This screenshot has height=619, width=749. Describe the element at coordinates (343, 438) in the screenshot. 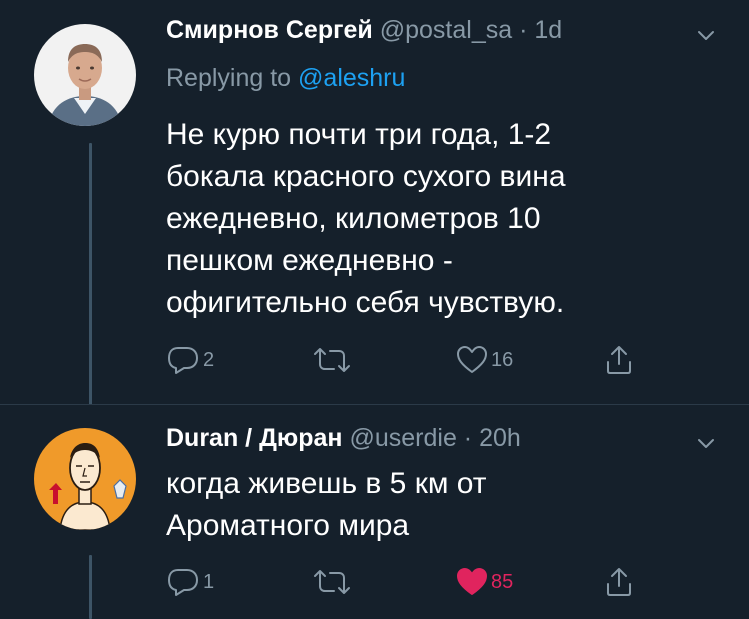

I see `tweet-header: Duran / Дюран @userdie · 20h` at that location.